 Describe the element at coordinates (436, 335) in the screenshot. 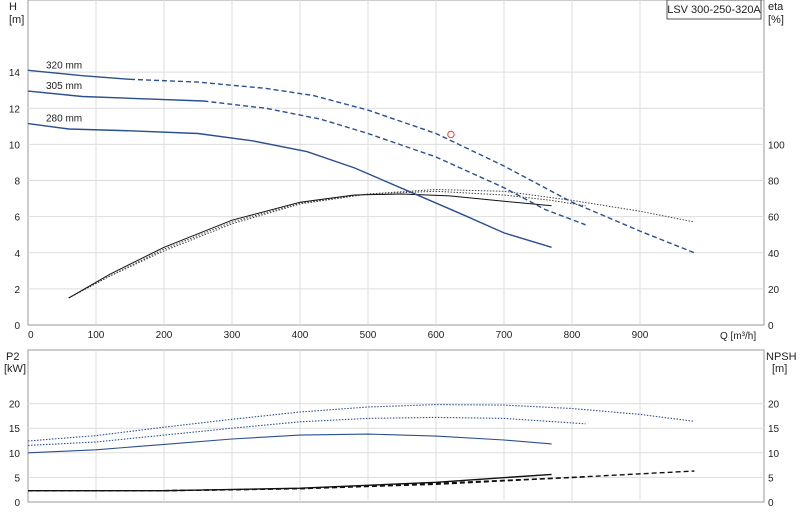

I see `x-tick-label: 600` at that location.